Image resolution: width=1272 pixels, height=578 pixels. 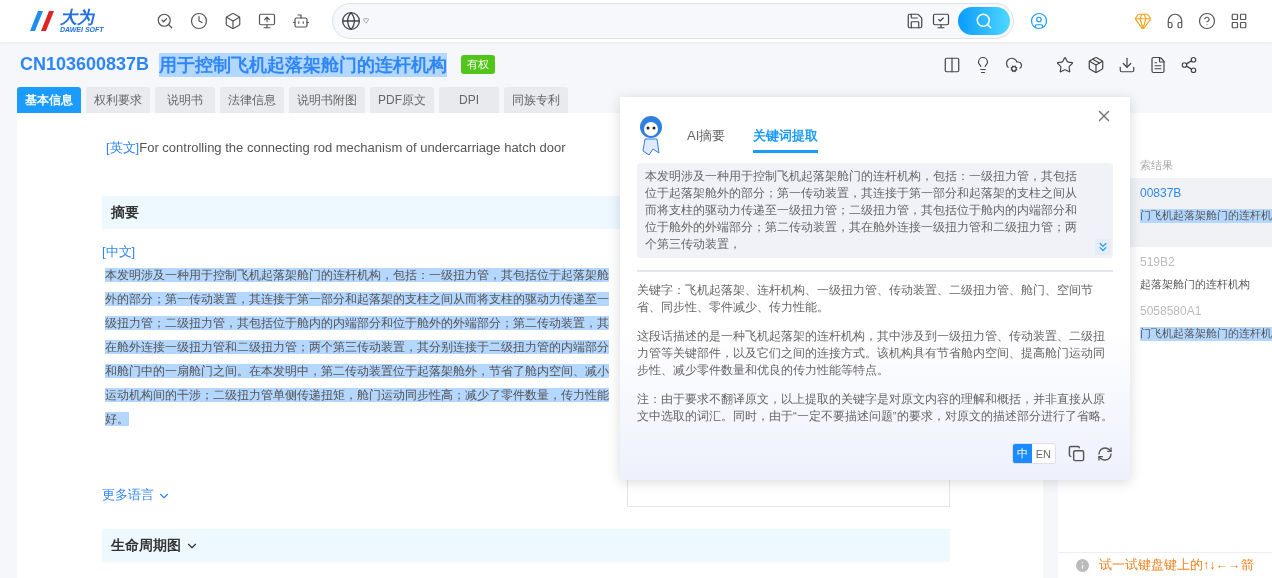 What do you see at coordinates (1161, 193) in the screenshot?
I see `result-number: 00837B` at bounding box center [1161, 193].